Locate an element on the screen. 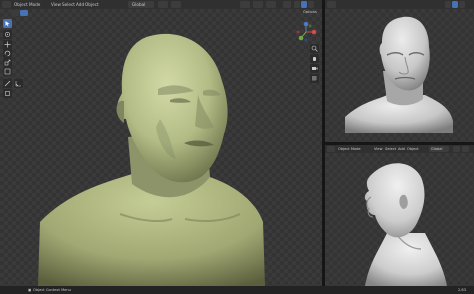 The height and width of the screenshot is (294, 474). bottom-right-proportional-button is located at coordinates (465, 149).